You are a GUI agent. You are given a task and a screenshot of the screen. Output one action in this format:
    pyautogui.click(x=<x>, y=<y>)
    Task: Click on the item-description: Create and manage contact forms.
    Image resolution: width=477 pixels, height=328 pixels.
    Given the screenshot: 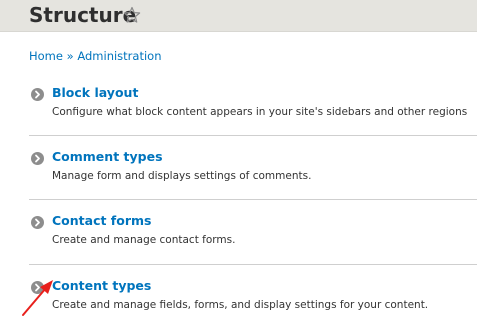 What is the action you would take?
    pyautogui.click(x=144, y=240)
    